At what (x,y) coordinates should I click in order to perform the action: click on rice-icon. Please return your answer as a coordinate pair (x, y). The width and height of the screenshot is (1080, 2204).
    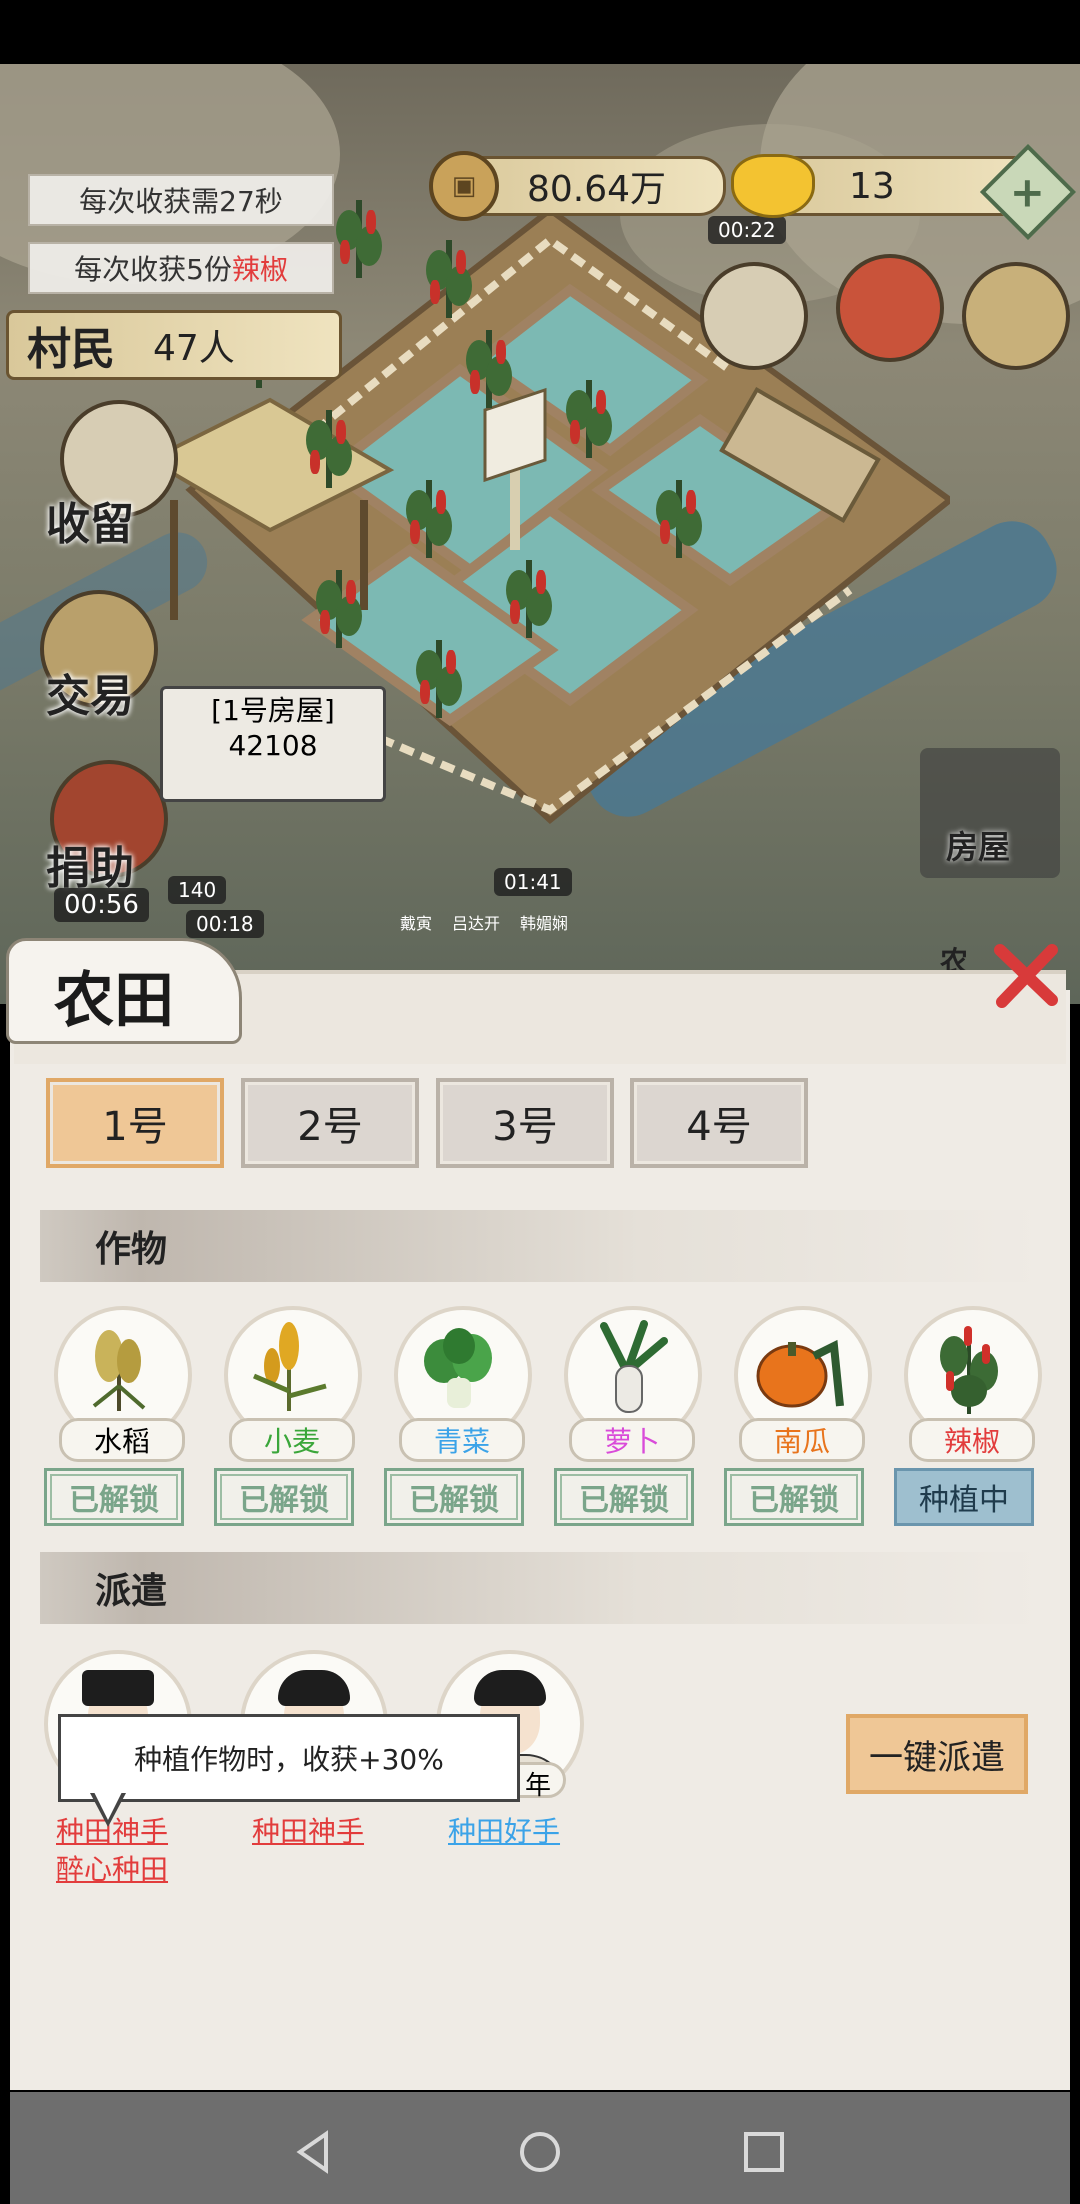
    Looking at the image, I should click on (119, 1370).